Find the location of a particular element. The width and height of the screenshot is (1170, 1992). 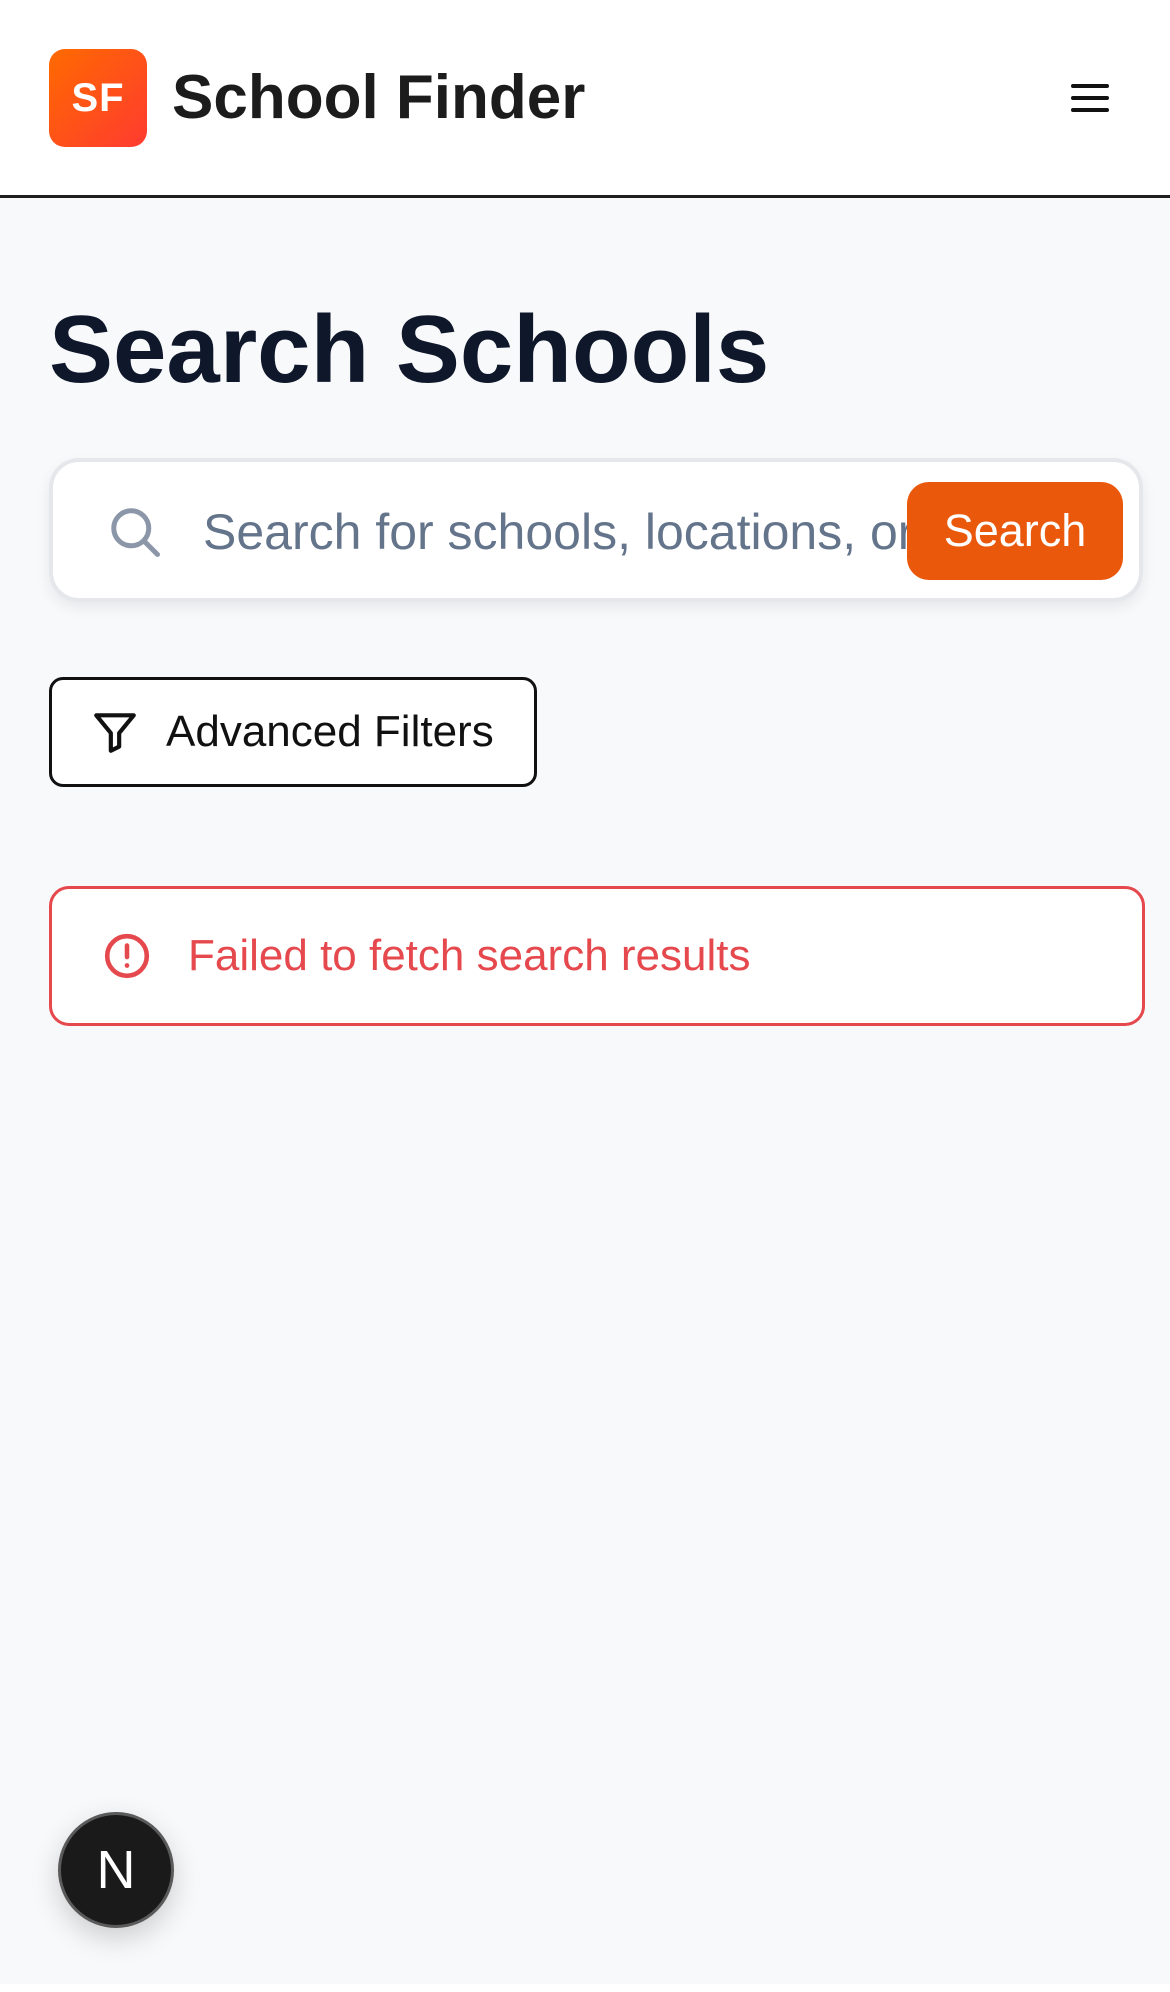

app-logo: SF is located at coordinates (98, 98).